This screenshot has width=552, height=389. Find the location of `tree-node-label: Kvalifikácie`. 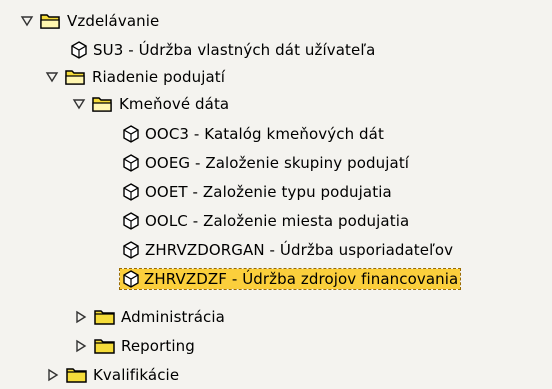

tree-node-label: Kvalifikácie is located at coordinates (136, 374).